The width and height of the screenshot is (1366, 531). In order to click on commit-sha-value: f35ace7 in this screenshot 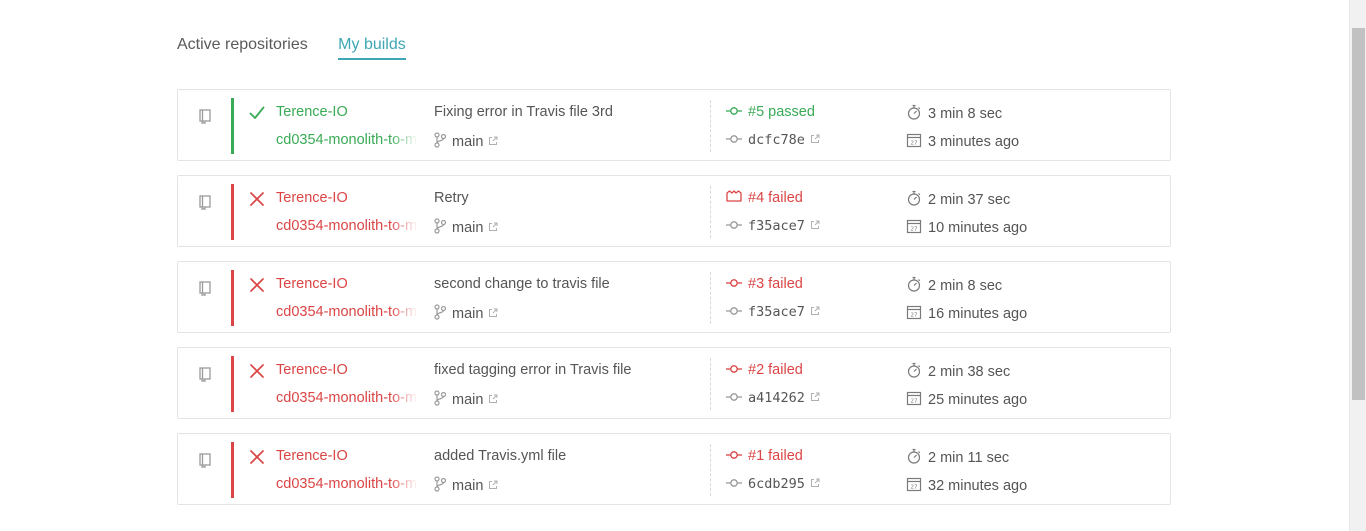, I will do `click(776, 226)`.